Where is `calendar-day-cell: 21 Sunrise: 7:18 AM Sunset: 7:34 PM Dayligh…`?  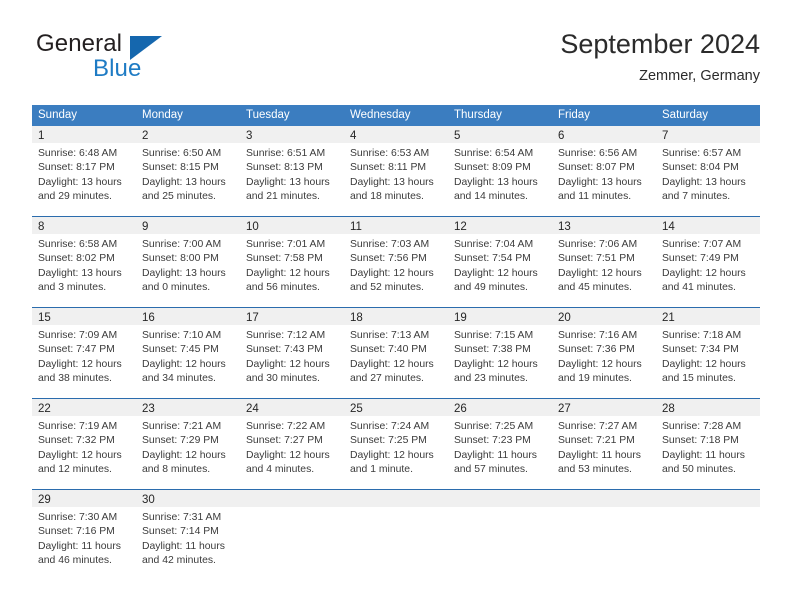
calendar-day-cell: 21 Sunrise: 7:18 AM Sunset: 7:34 PM Dayligh… is located at coordinates (708, 348).